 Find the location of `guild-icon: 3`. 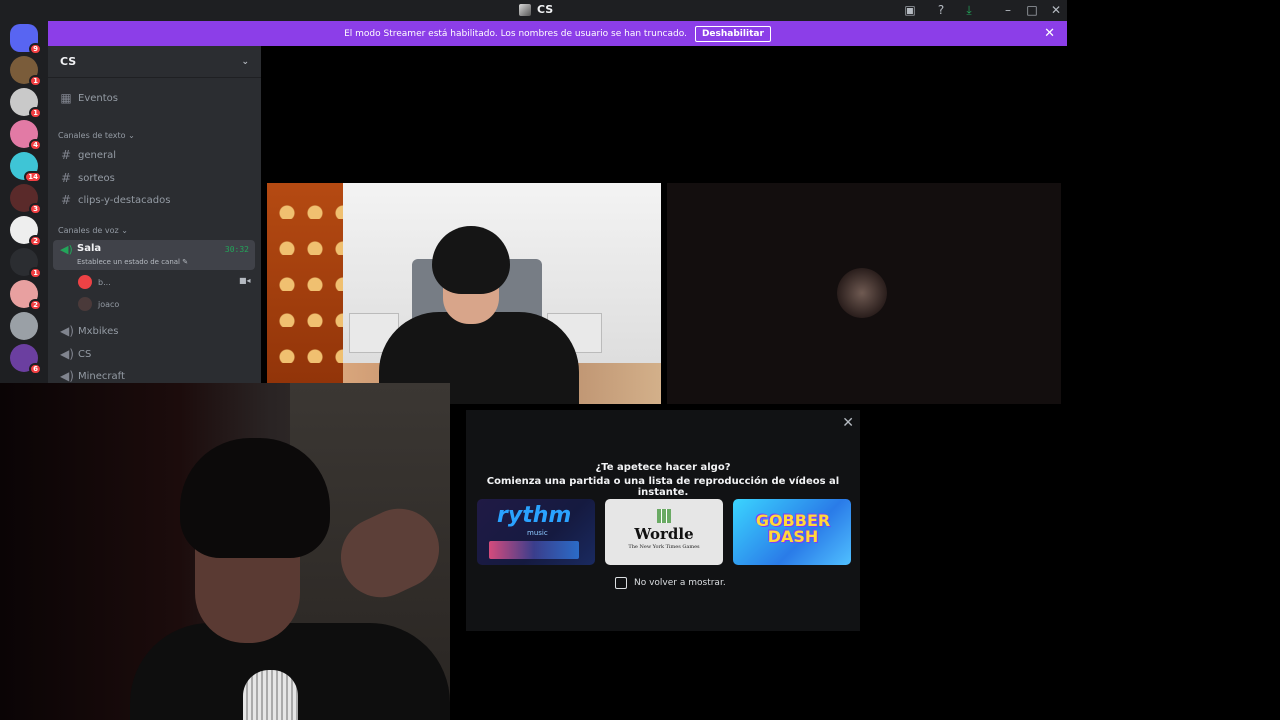

guild-icon: 3 is located at coordinates (26, 199).